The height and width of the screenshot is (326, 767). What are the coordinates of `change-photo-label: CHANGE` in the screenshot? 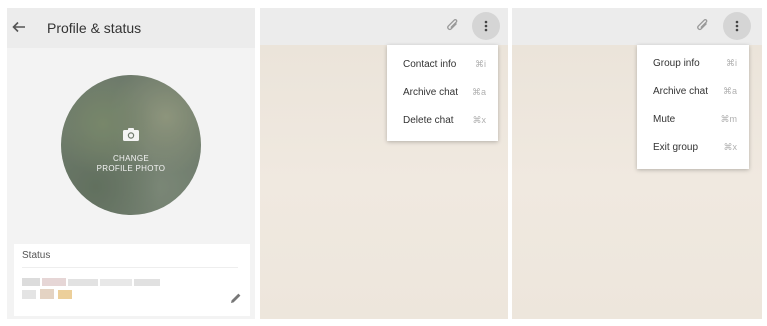 It's located at (131, 158).